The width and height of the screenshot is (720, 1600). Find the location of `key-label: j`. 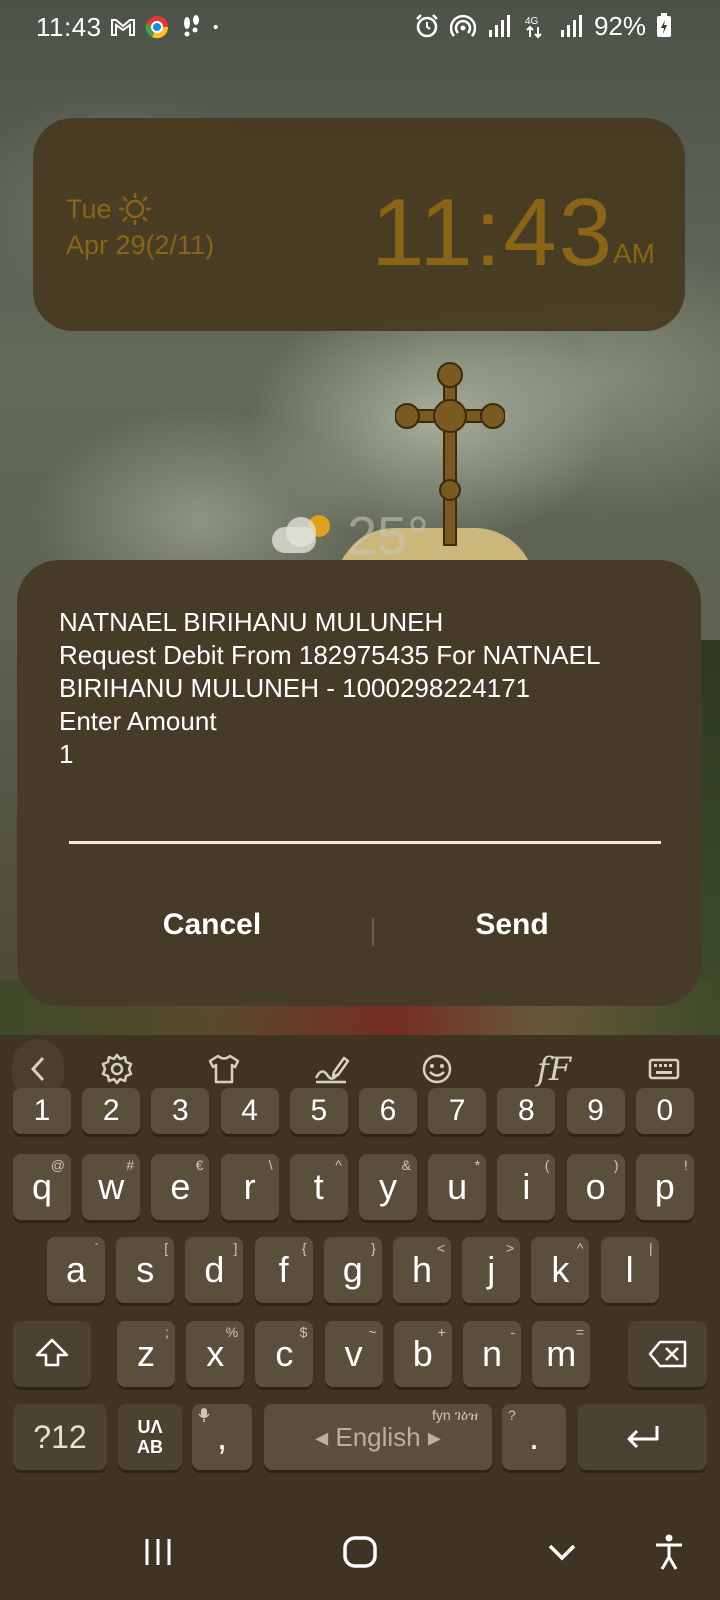

key-label: j is located at coordinates (491, 1269).